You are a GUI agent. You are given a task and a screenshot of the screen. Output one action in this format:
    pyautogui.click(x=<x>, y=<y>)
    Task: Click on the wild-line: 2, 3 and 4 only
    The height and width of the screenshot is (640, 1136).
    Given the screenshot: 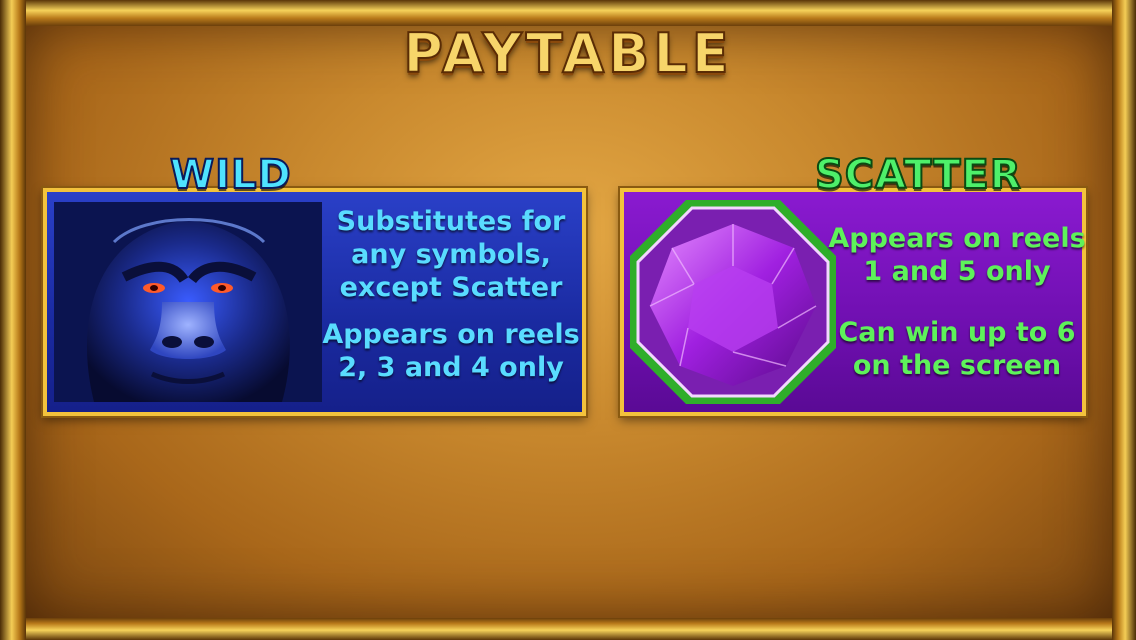 What is the action you would take?
    pyautogui.click(x=451, y=367)
    